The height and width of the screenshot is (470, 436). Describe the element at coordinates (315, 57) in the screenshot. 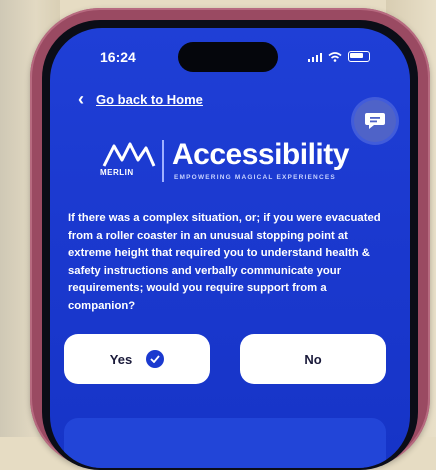

I see `signal-icon` at that location.